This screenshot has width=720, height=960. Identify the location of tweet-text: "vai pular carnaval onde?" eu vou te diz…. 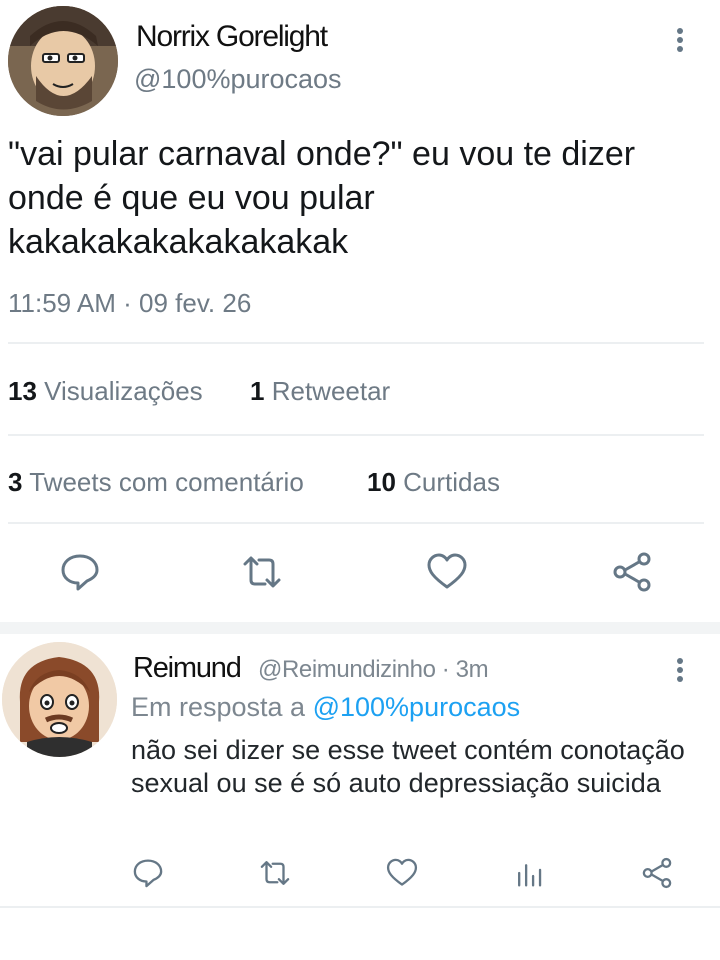
(322, 198).